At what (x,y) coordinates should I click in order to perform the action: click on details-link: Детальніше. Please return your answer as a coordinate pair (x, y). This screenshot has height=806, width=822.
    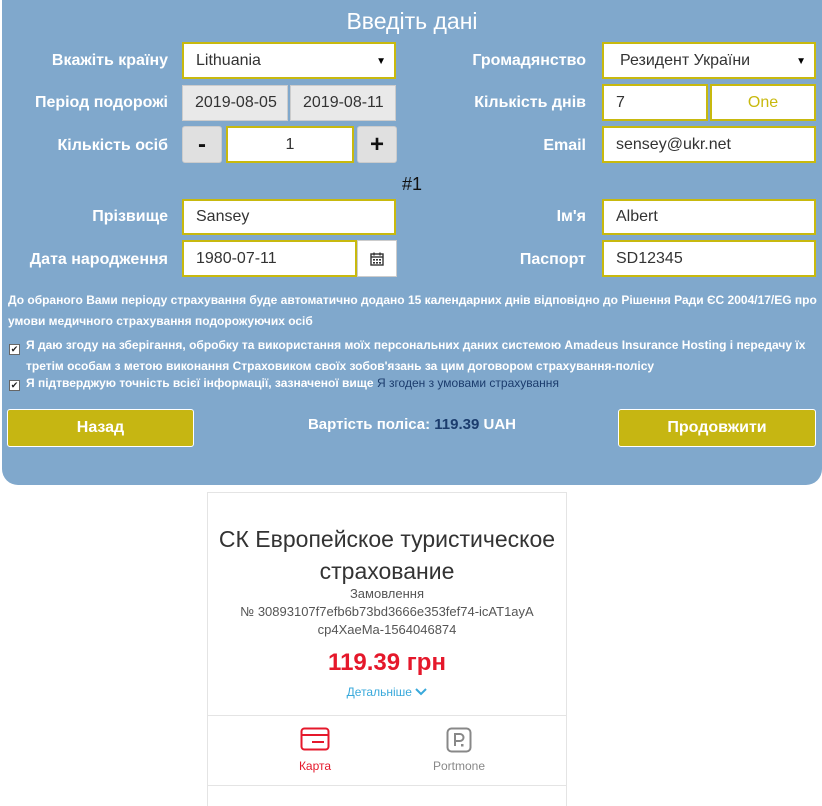
    Looking at the image, I should click on (387, 692).